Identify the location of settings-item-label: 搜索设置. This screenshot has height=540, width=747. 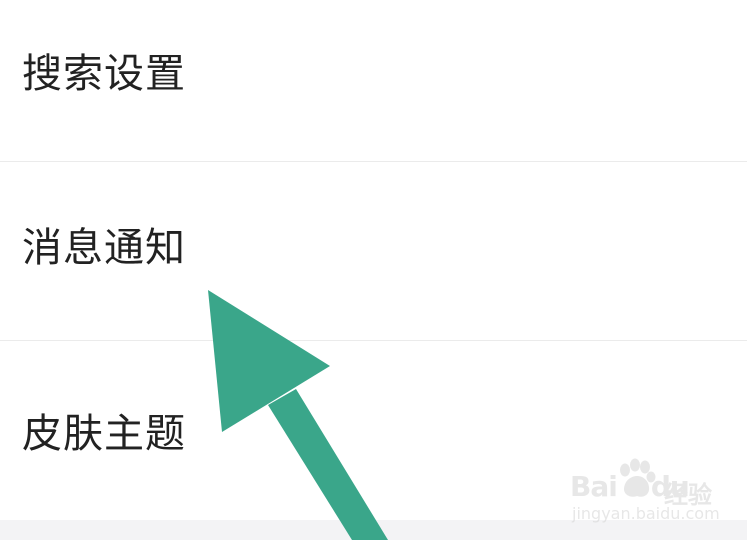
(104, 74).